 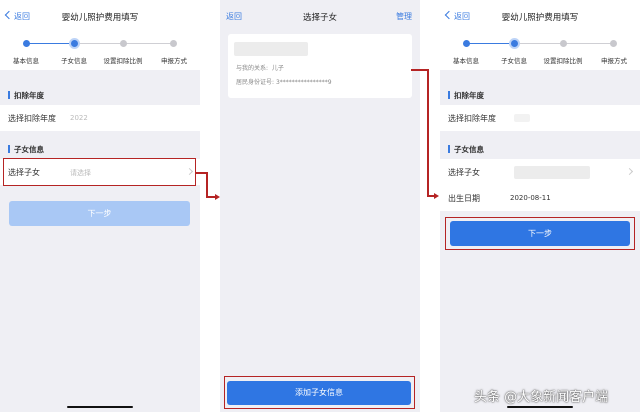 I want to click on relation-value: 儿子, so click(x=277, y=68).